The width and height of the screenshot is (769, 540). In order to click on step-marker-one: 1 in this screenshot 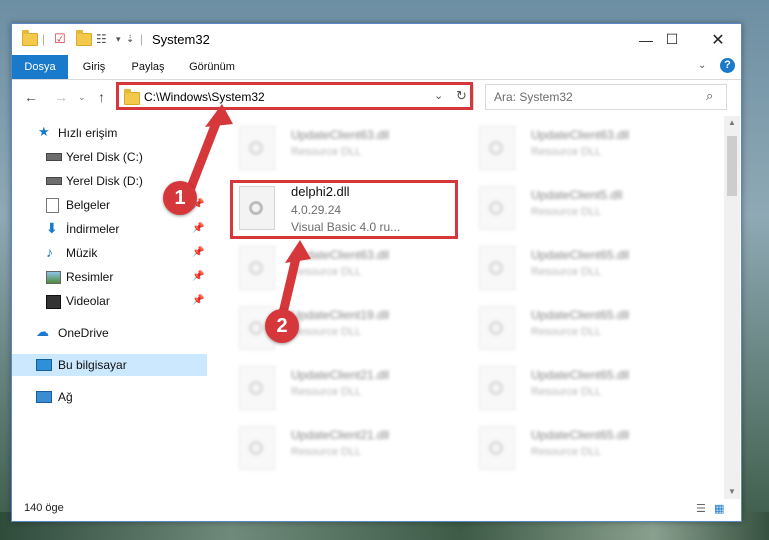, I will do `click(180, 198)`.